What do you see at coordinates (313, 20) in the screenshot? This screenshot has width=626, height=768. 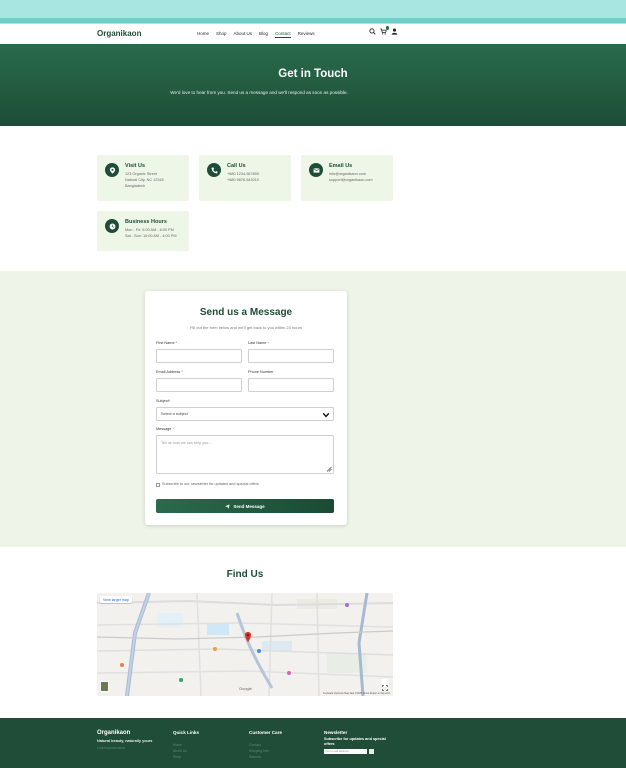 I see `top-bar-accent-strip` at bounding box center [313, 20].